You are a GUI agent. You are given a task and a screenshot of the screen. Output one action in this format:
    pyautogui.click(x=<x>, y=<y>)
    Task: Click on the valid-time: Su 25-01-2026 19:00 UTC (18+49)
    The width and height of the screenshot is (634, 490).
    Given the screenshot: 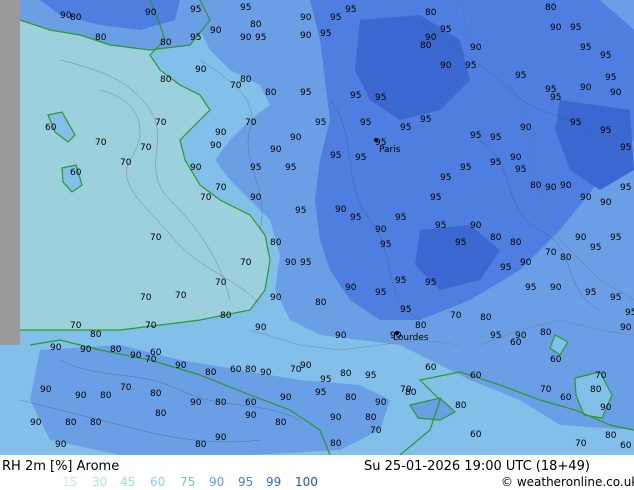 What is the action you would take?
    pyautogui.click(x=477, y=466)
    